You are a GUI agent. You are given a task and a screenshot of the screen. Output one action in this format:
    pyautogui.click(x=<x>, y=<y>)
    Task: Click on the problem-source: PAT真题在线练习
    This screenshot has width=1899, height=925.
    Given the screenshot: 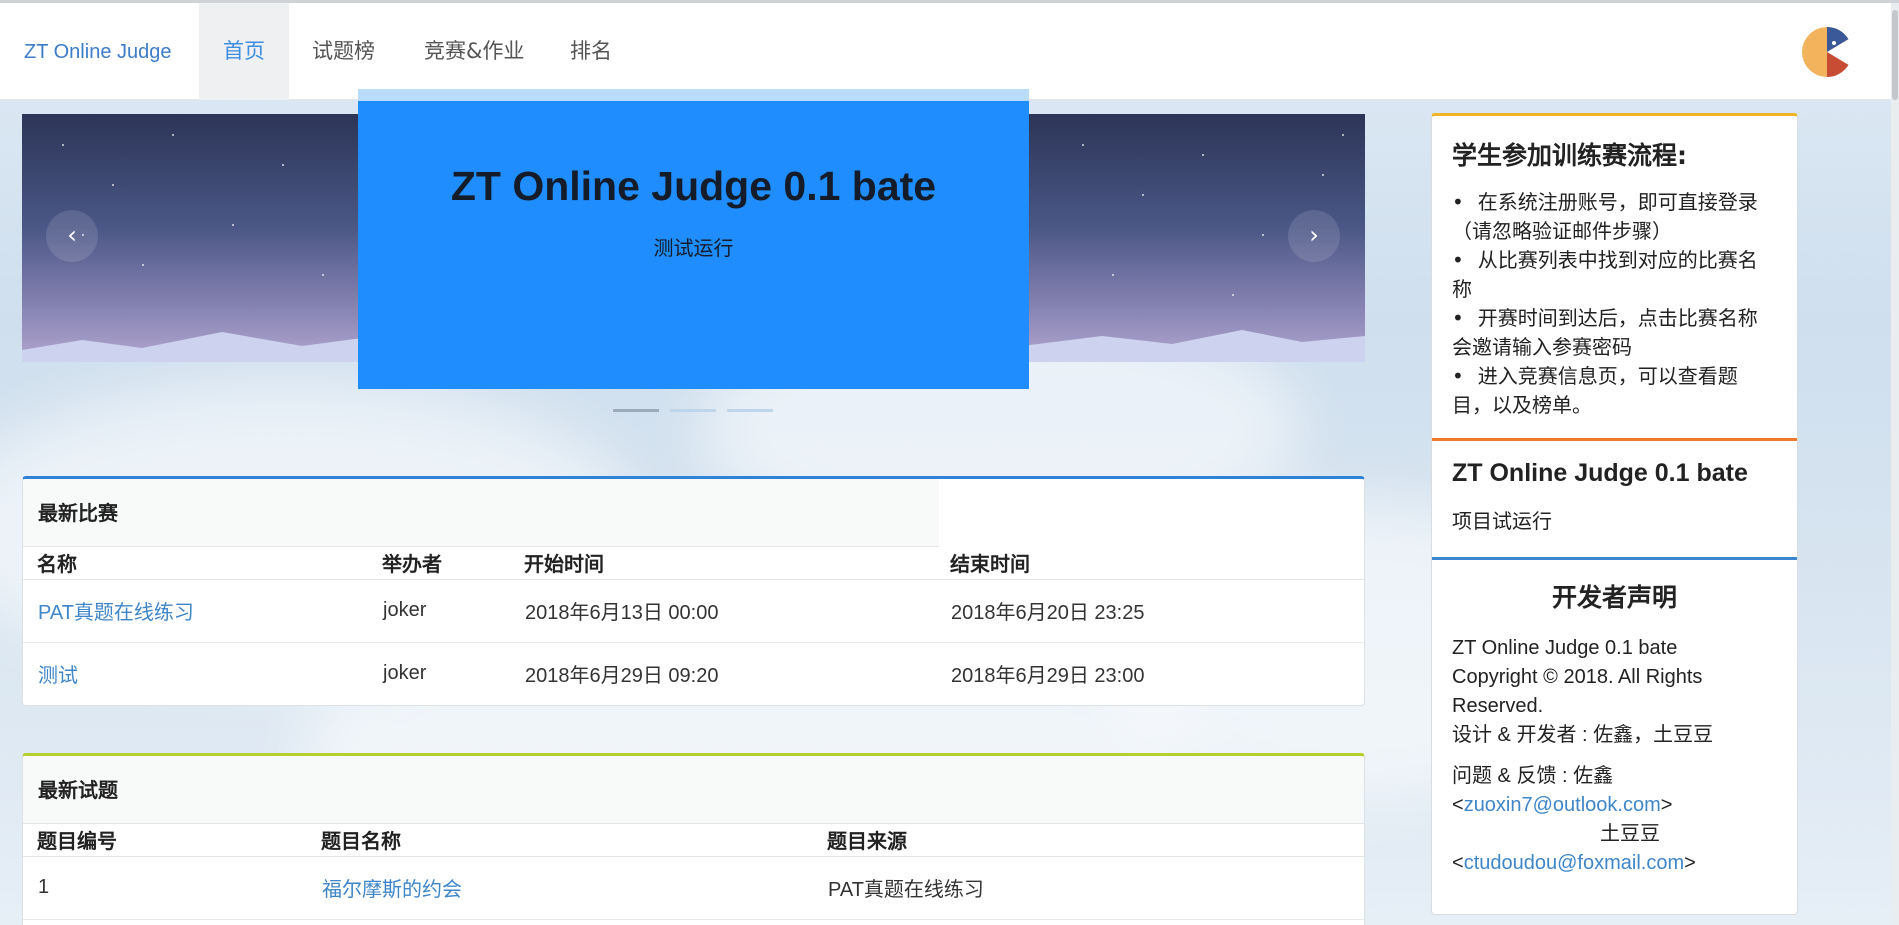 What is the action you would take?
    pyautogui.click(x=1088, y=888)
    